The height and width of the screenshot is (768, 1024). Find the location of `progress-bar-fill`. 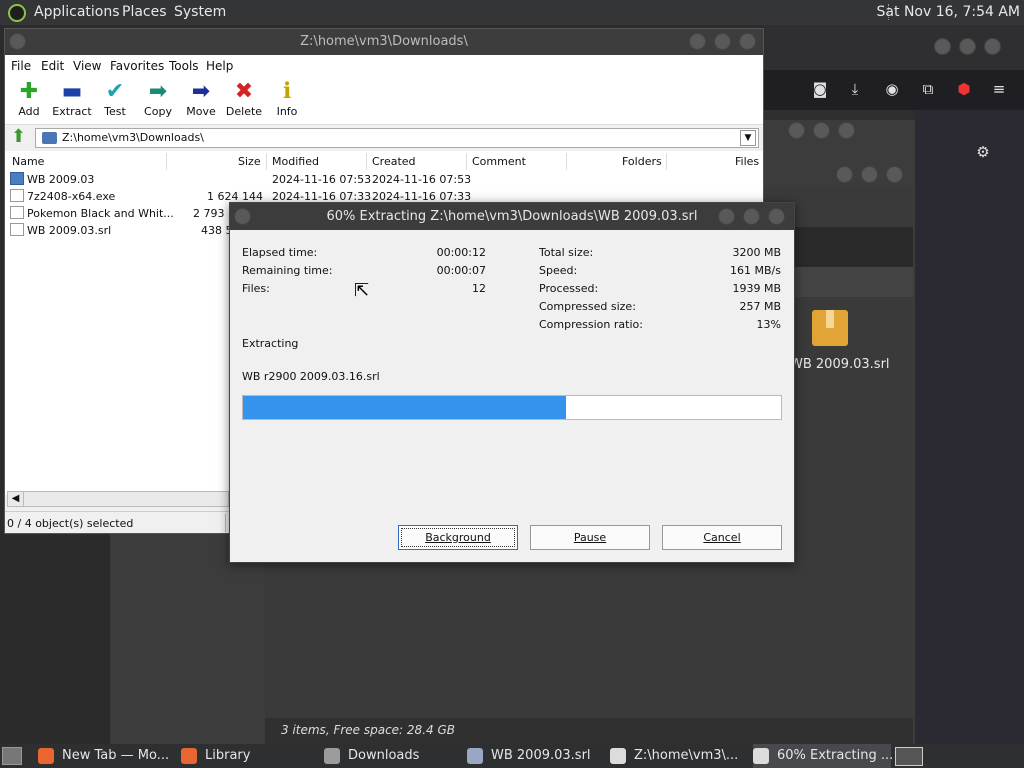

progress-bar-fill is located at coordinates (404, 407).